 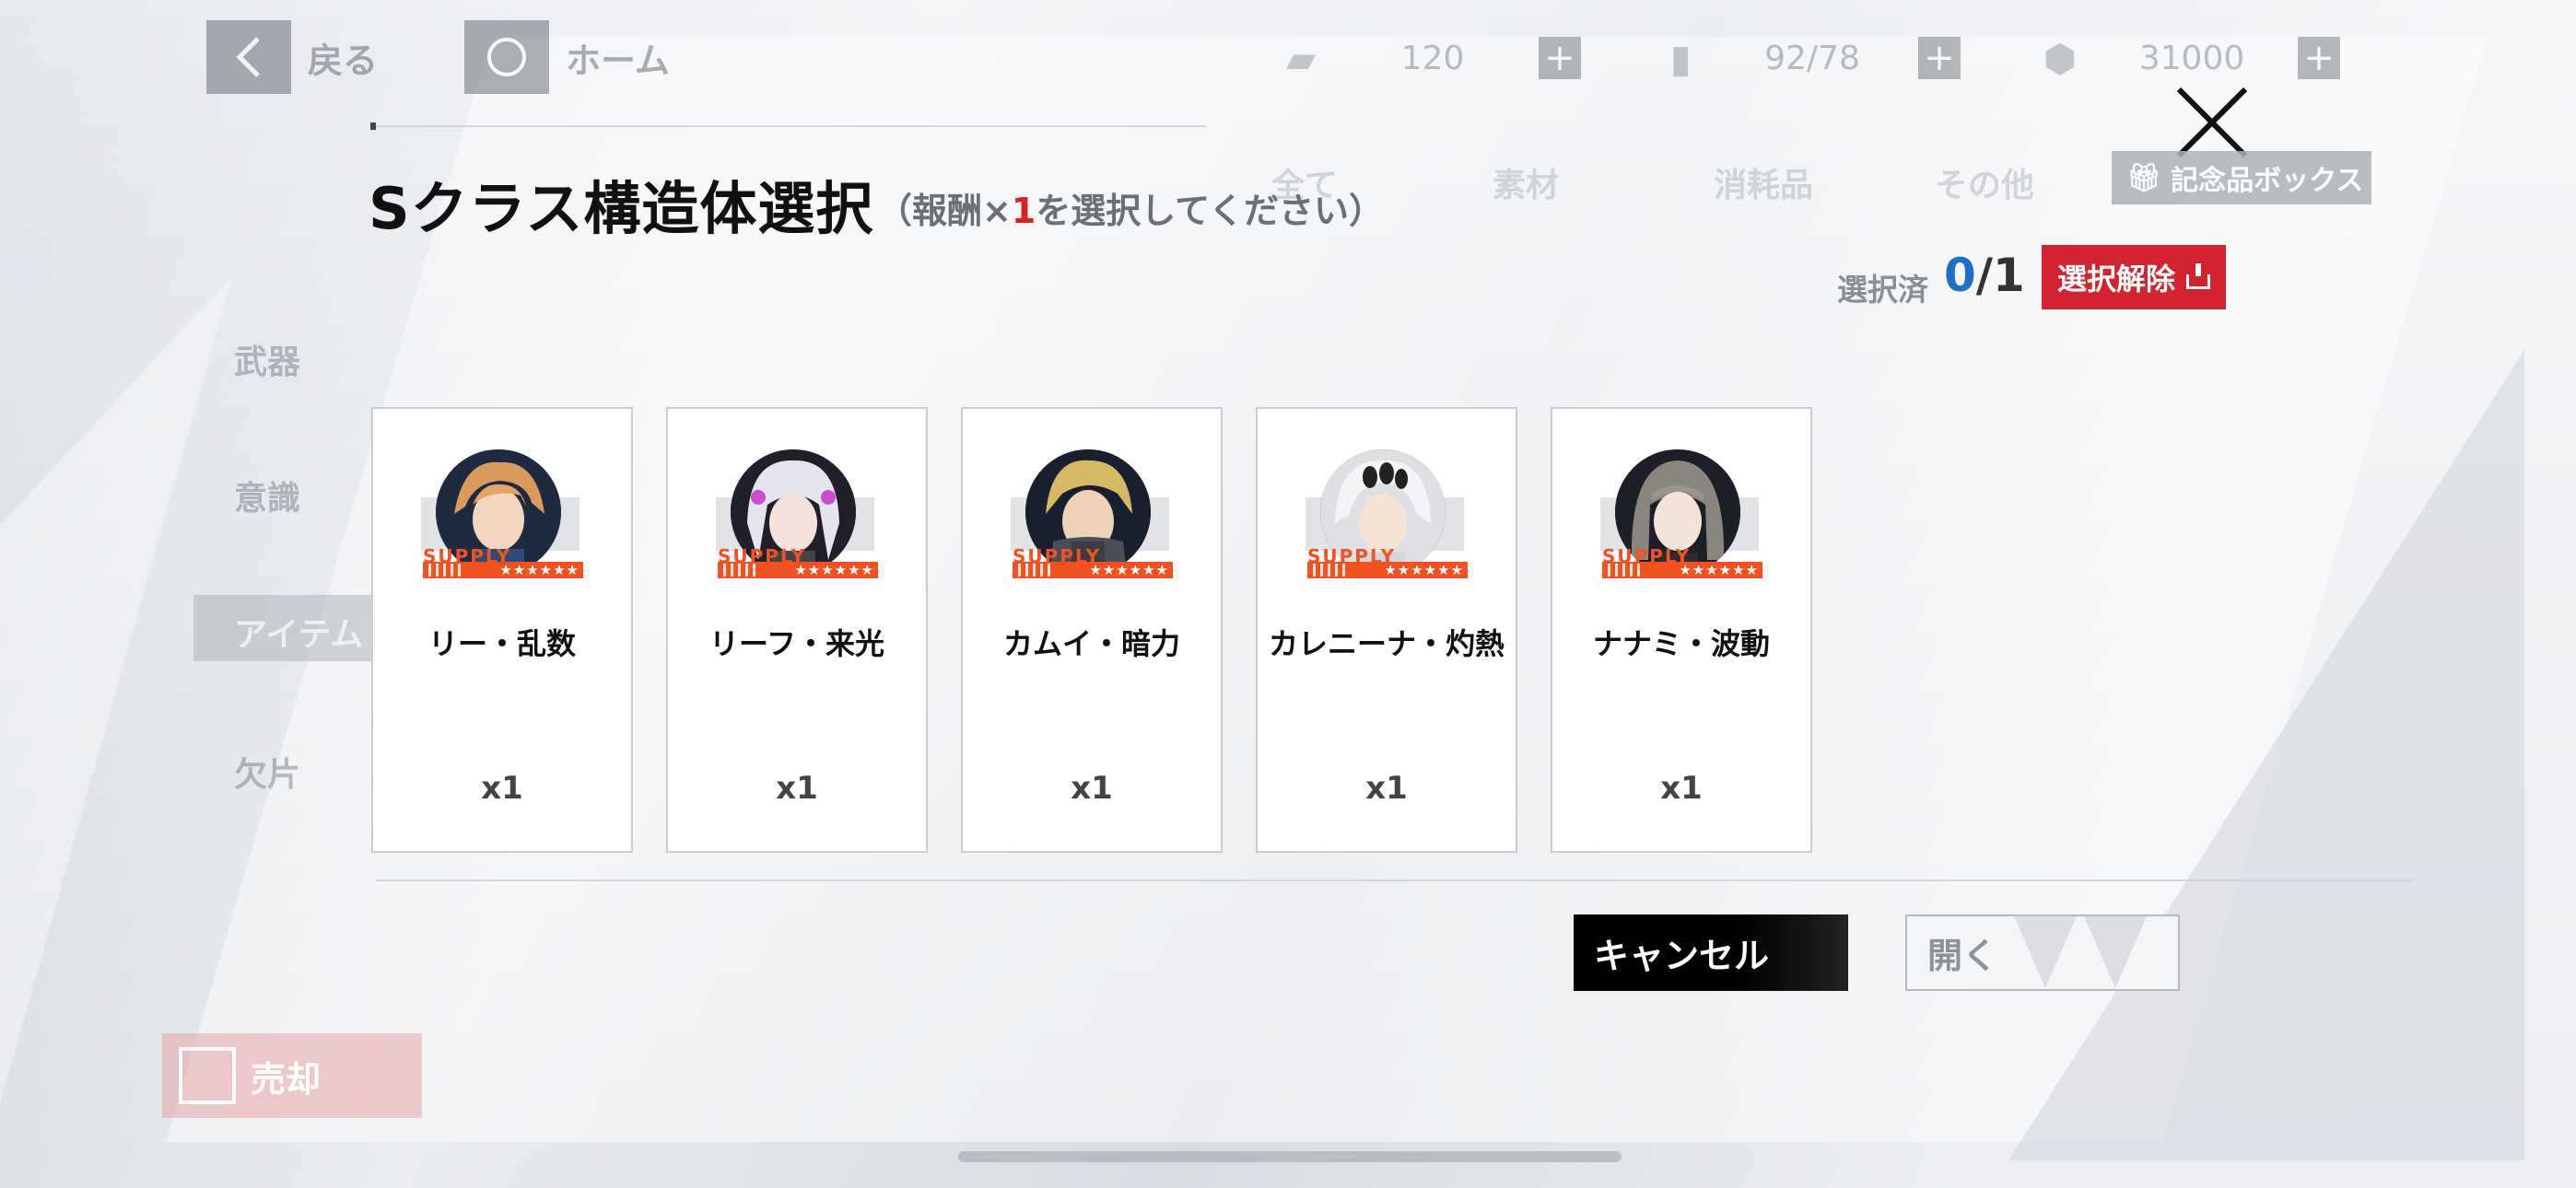 I want to click on modal-divider-bottom, so click(x=1394, y=880).